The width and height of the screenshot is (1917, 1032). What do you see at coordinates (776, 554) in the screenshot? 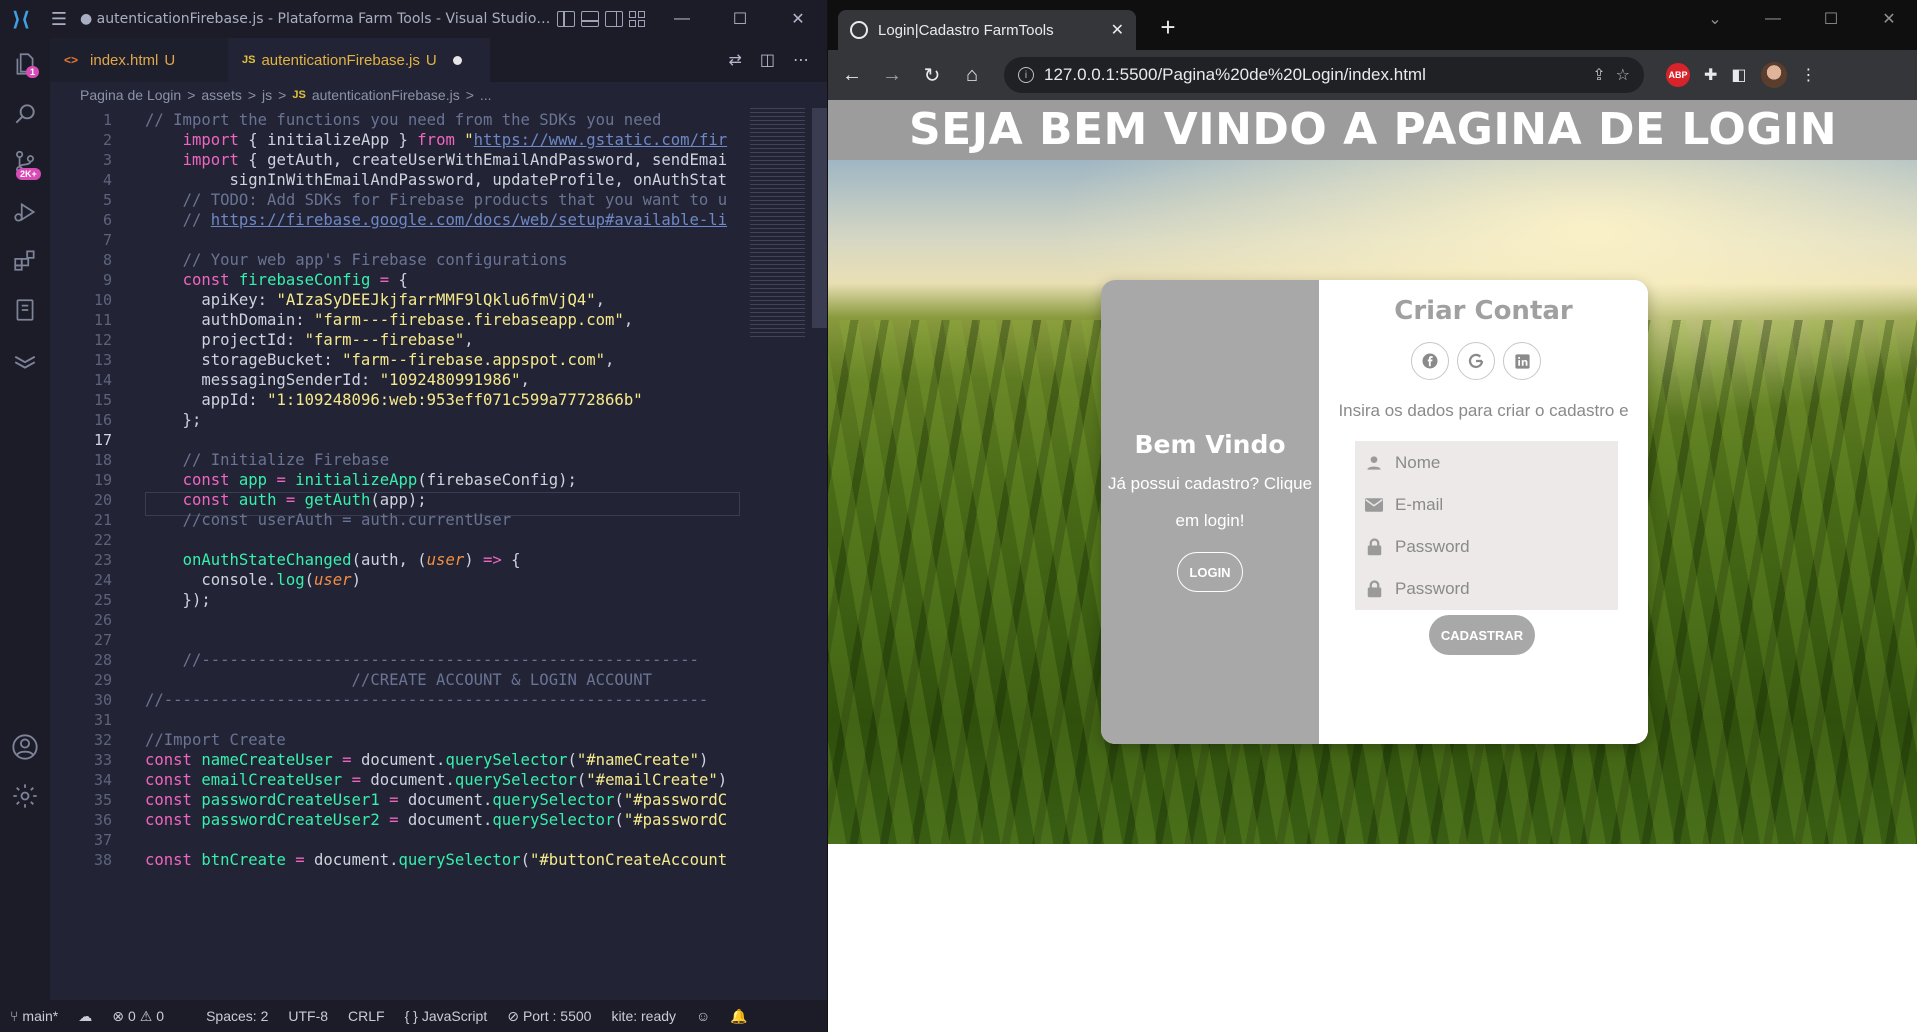
I see `minimap` at bounding box center [776, 554].